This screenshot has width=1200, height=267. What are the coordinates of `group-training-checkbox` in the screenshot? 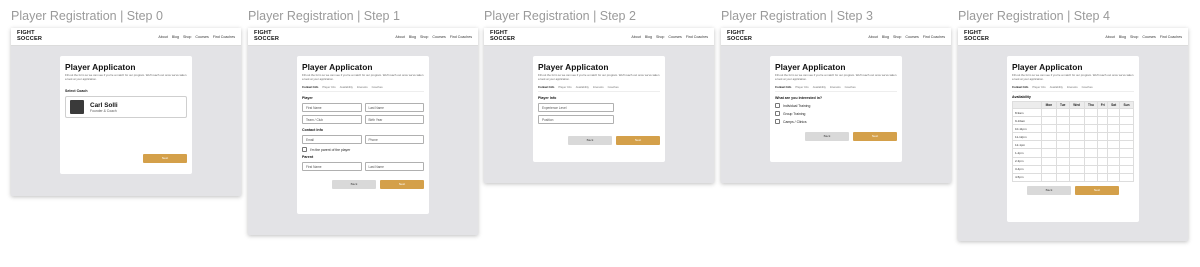 It's located at (777, 113).